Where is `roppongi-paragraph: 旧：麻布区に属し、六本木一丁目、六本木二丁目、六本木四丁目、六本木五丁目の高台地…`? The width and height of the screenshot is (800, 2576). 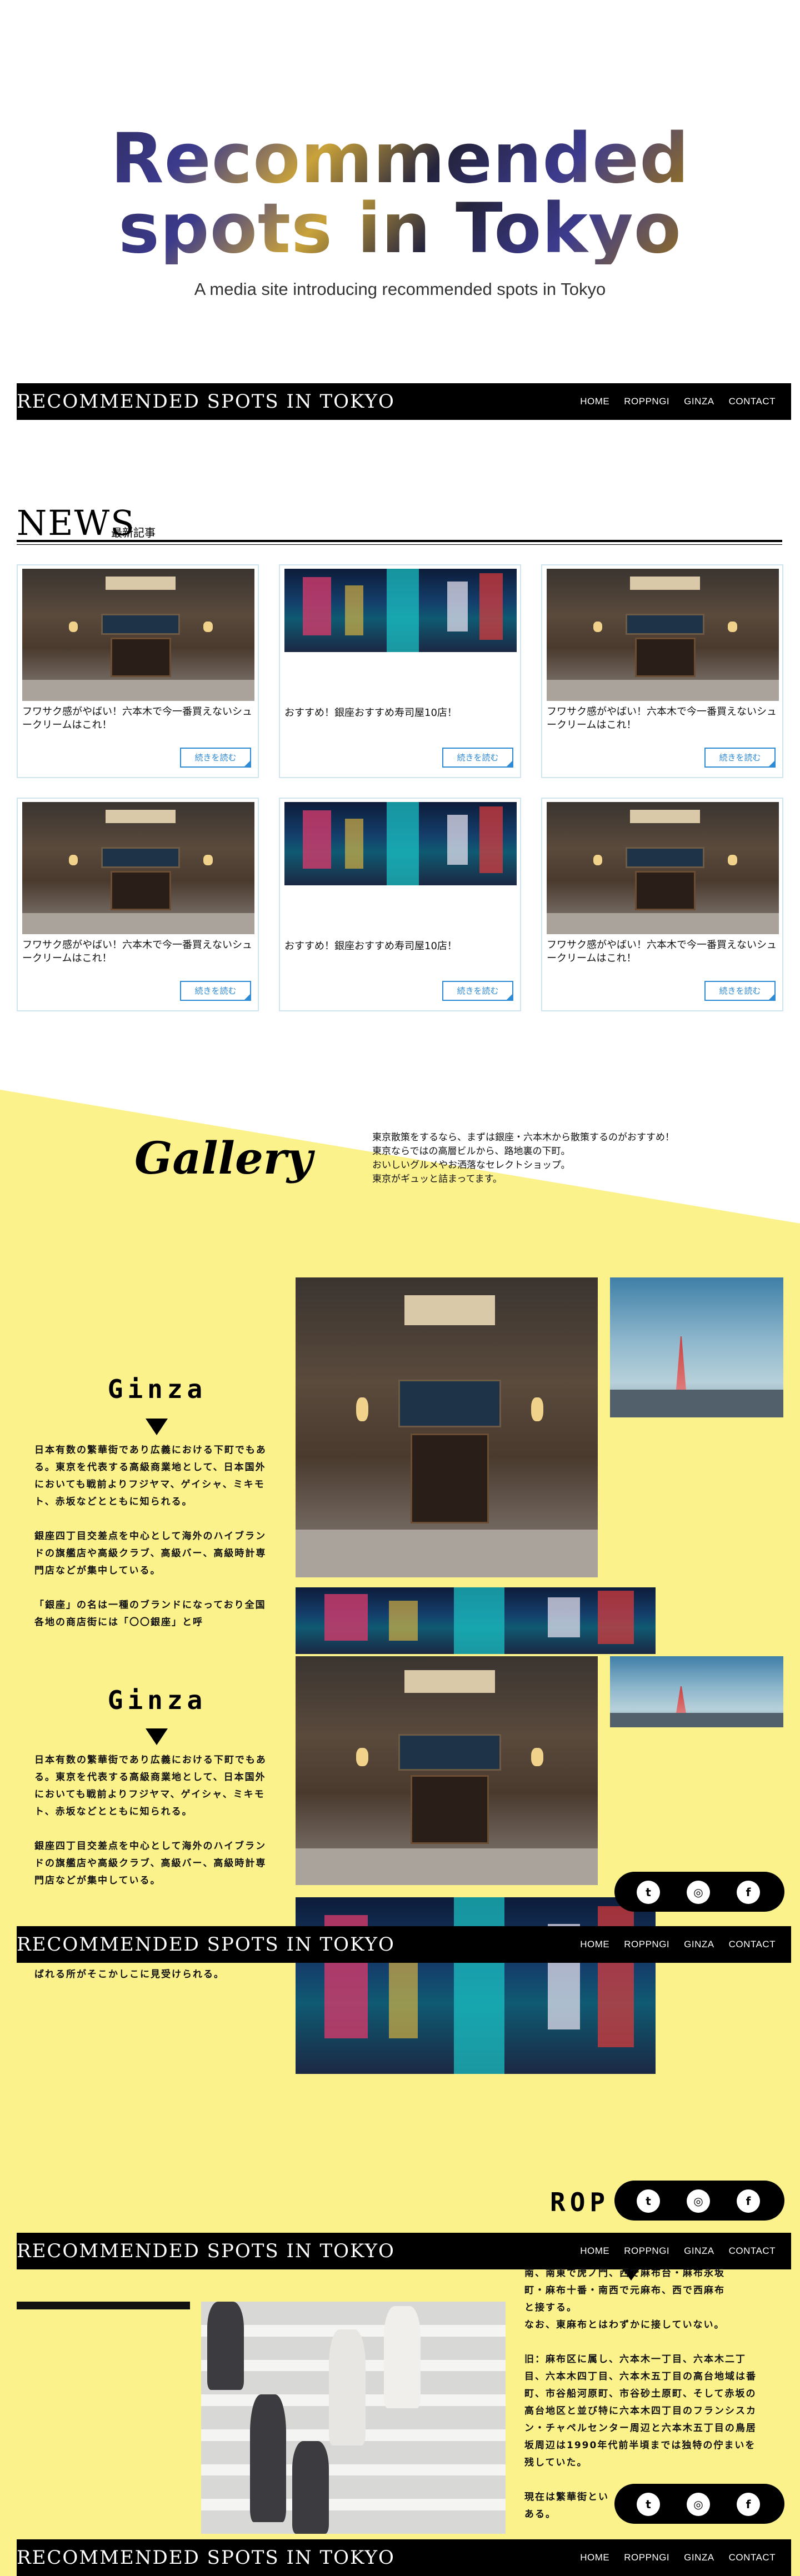 roppongi-paragraph: 旧：麻布区に属し、六本木一丁目、六本木二丁目、六本木四丁目、六本木五丁目の高台地… is located at coordinates (641, 2411).